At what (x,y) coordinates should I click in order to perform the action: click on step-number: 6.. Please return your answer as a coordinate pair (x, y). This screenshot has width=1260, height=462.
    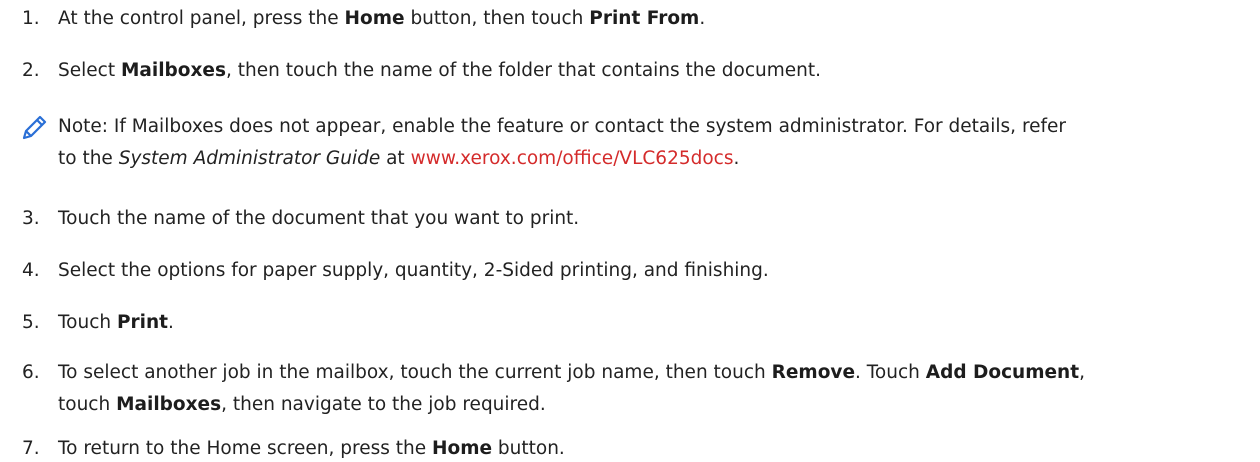
    Looking at the image, I should click on (31, 372).